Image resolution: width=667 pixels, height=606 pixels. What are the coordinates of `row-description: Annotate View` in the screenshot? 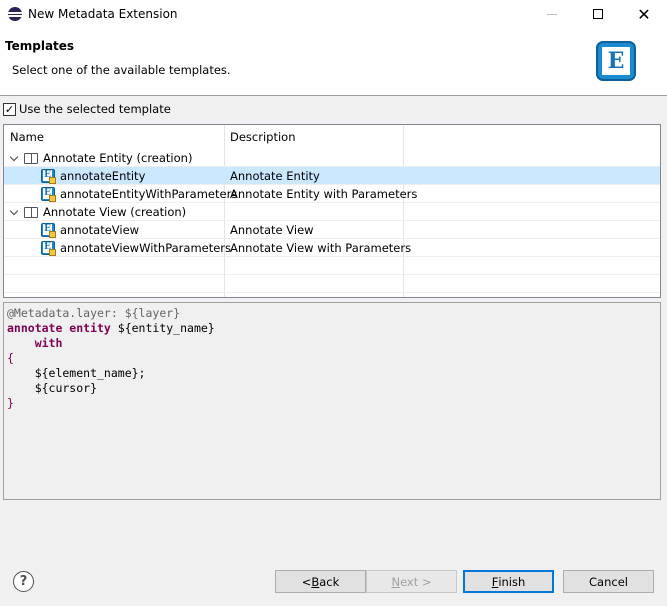 It's located at (272, 229).